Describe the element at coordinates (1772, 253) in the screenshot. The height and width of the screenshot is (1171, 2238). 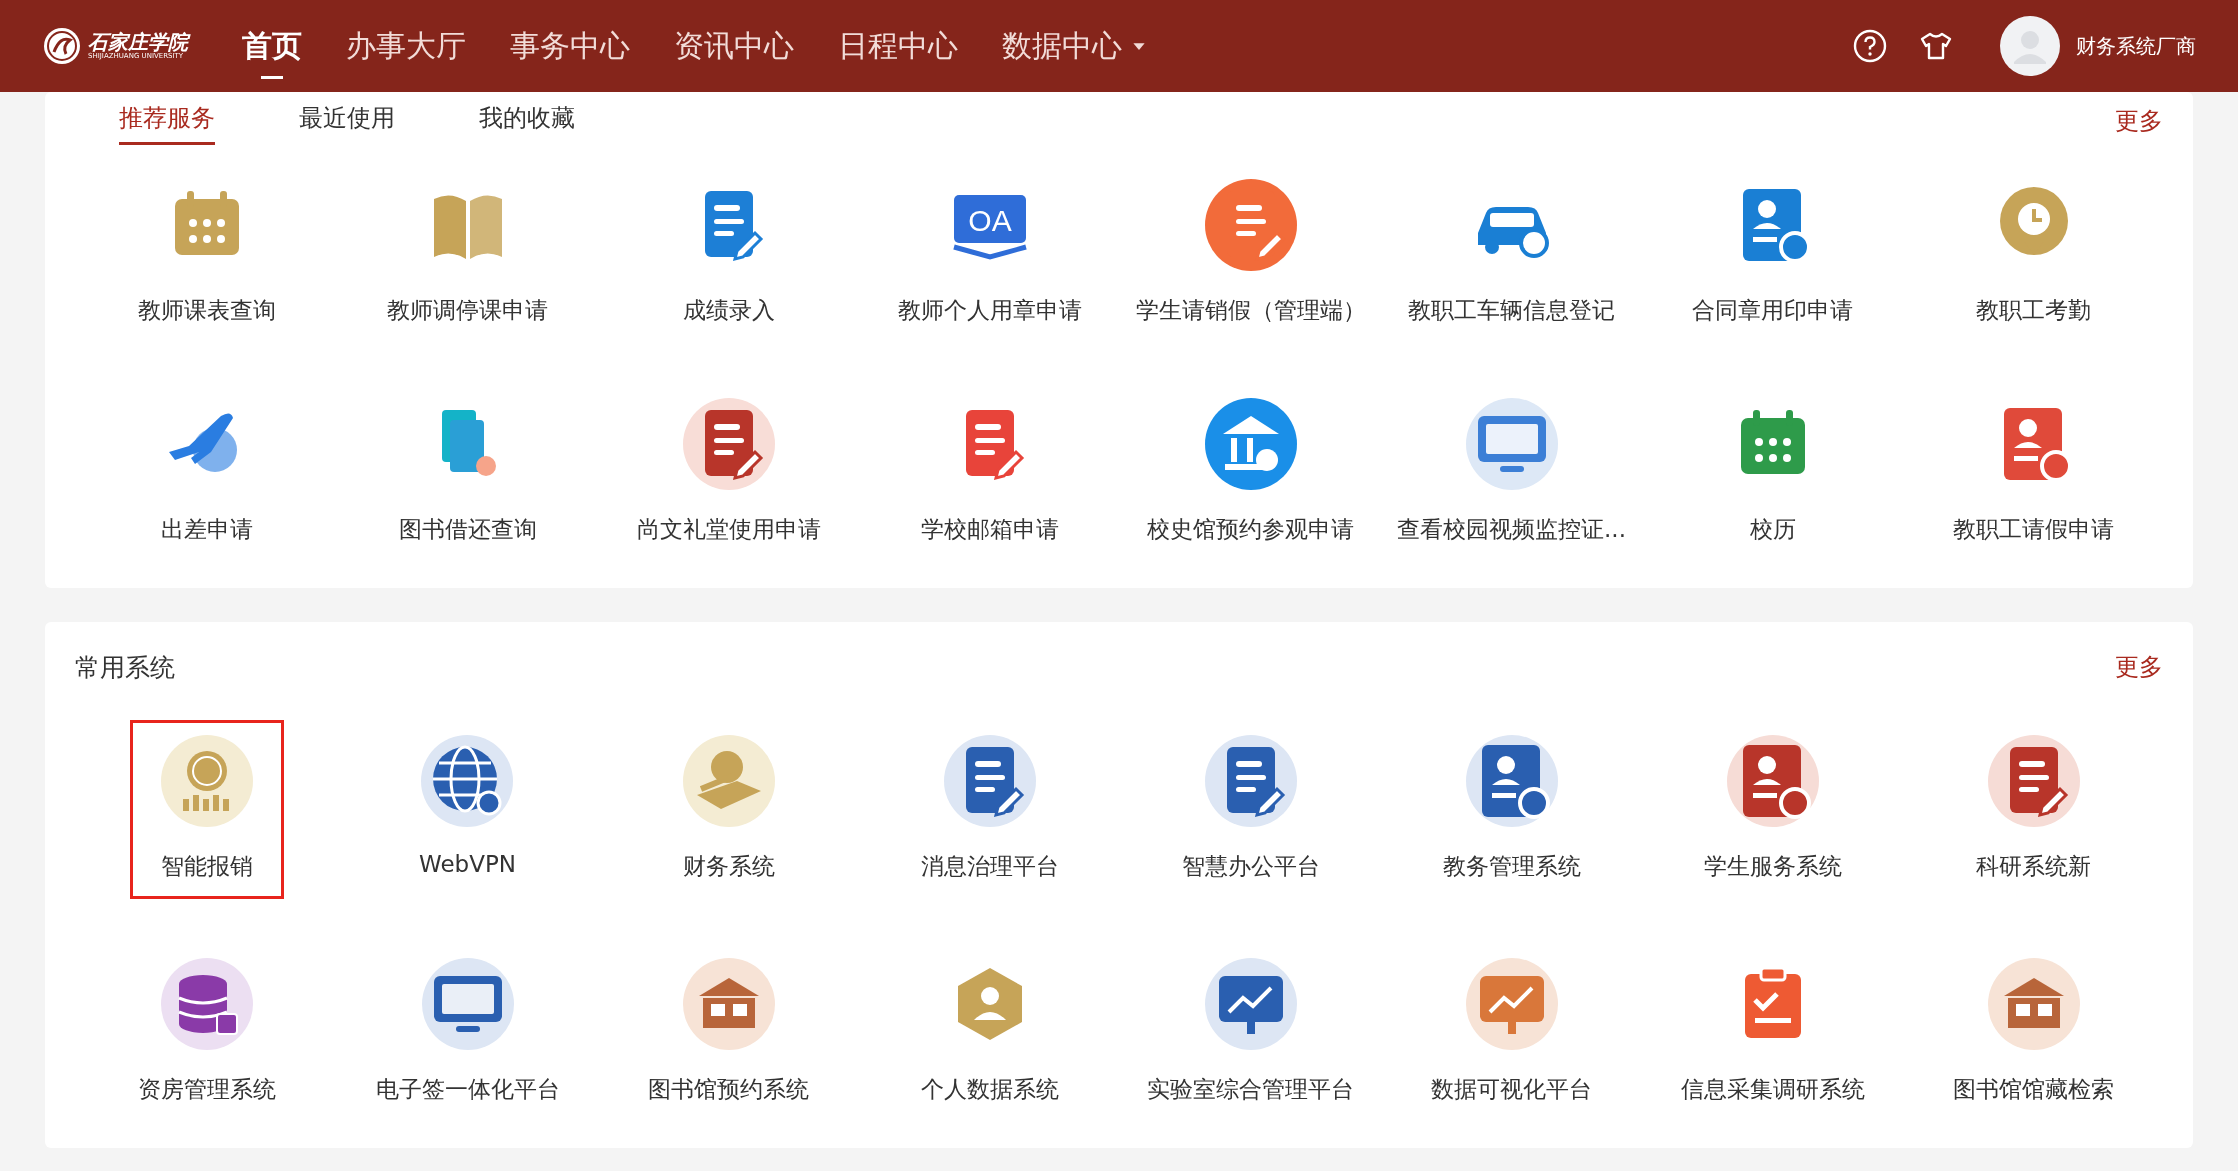
I see `service-tile: 合同章用印申请` at that location.